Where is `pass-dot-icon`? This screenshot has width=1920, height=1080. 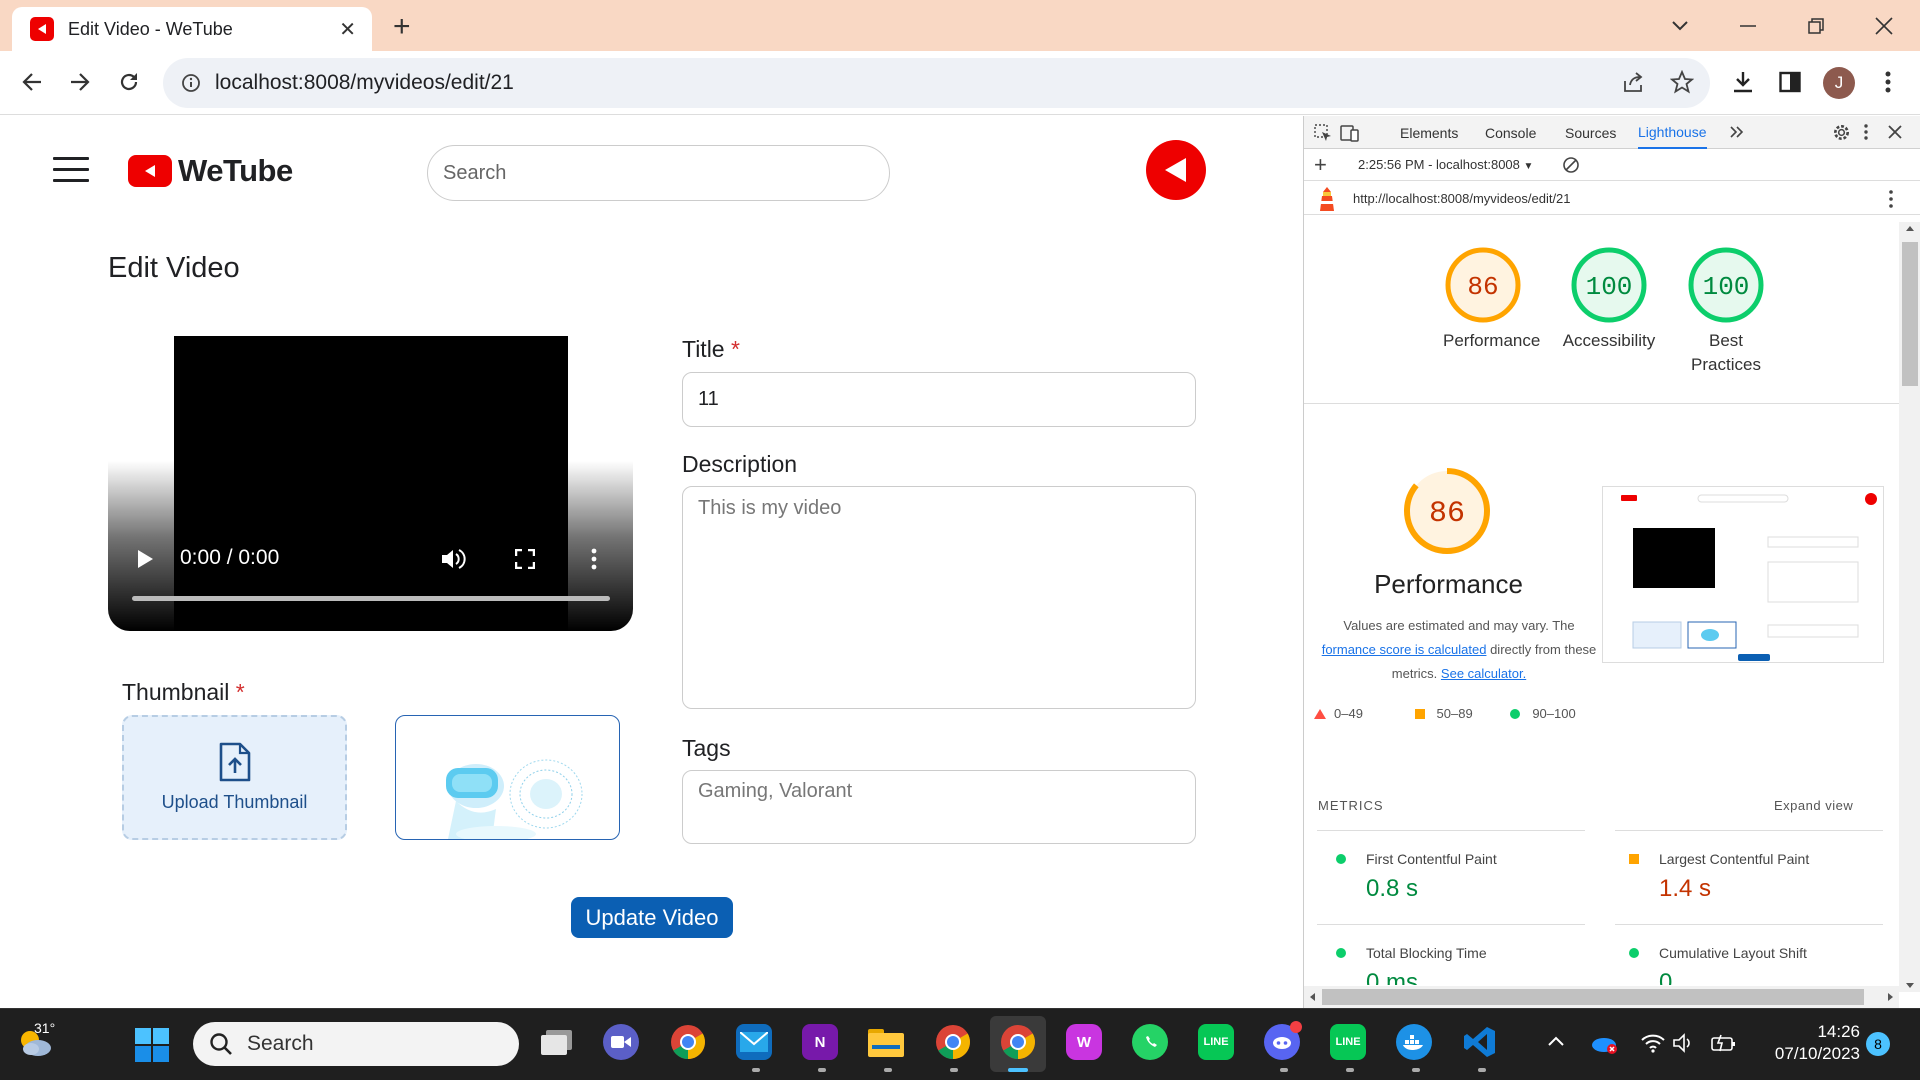
pass-dot-icon is located at coordinates (1341, 859).